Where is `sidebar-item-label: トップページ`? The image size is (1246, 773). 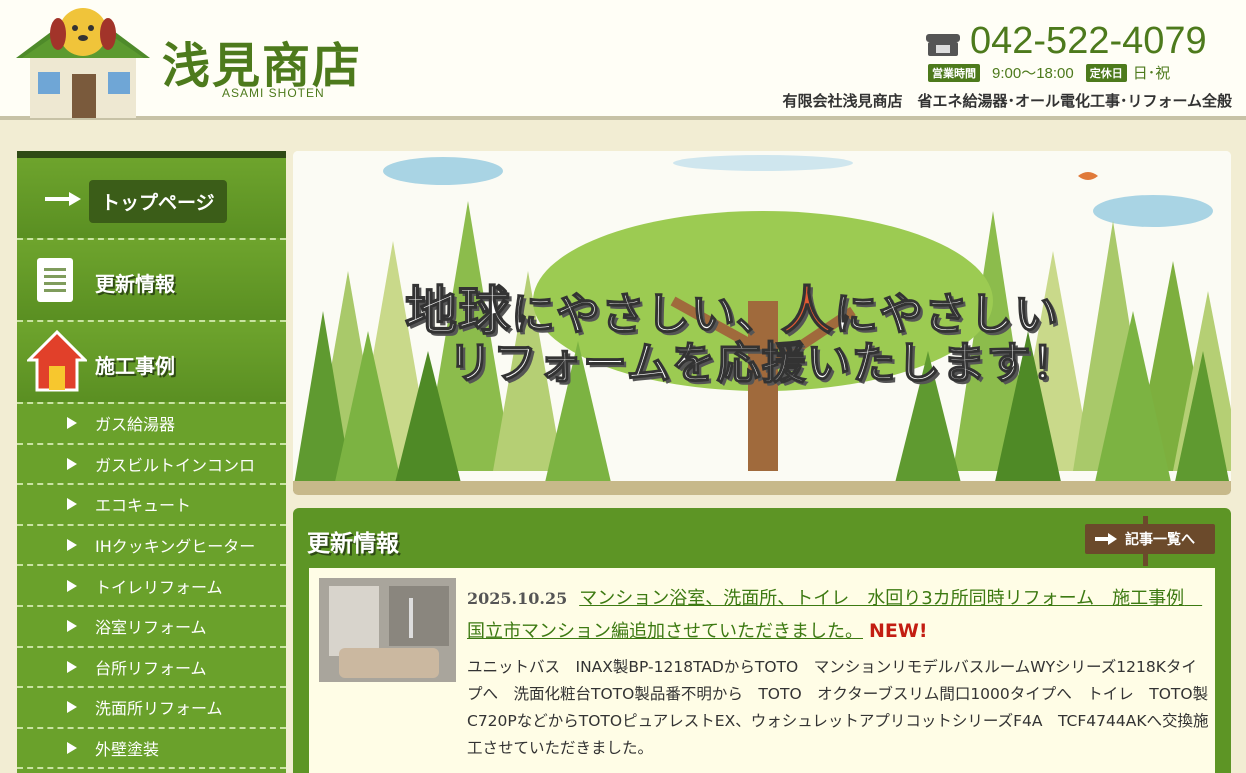
sidebar-item-label: トップページ is located at coordinates (158, 201).